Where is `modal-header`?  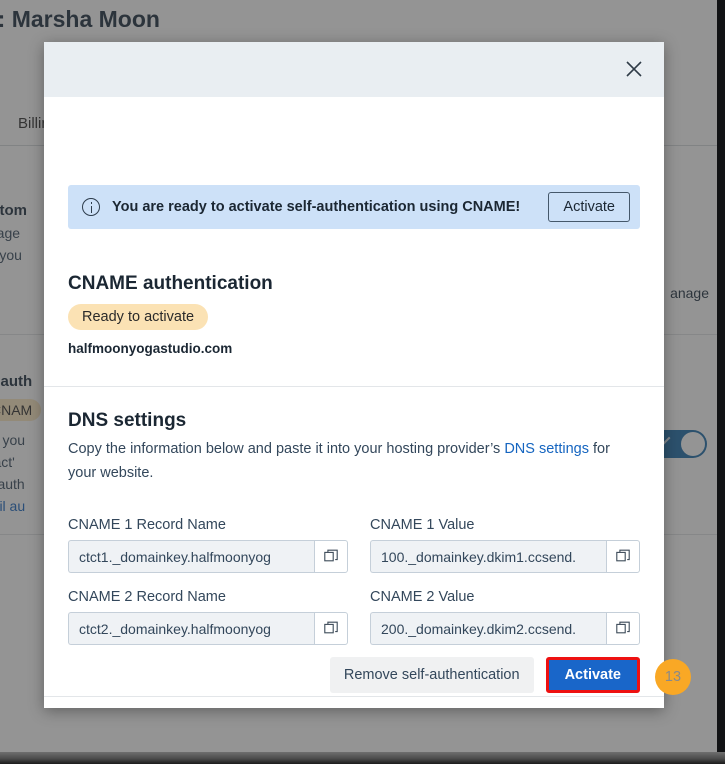 modal-header is located at coordinates (354, 69).